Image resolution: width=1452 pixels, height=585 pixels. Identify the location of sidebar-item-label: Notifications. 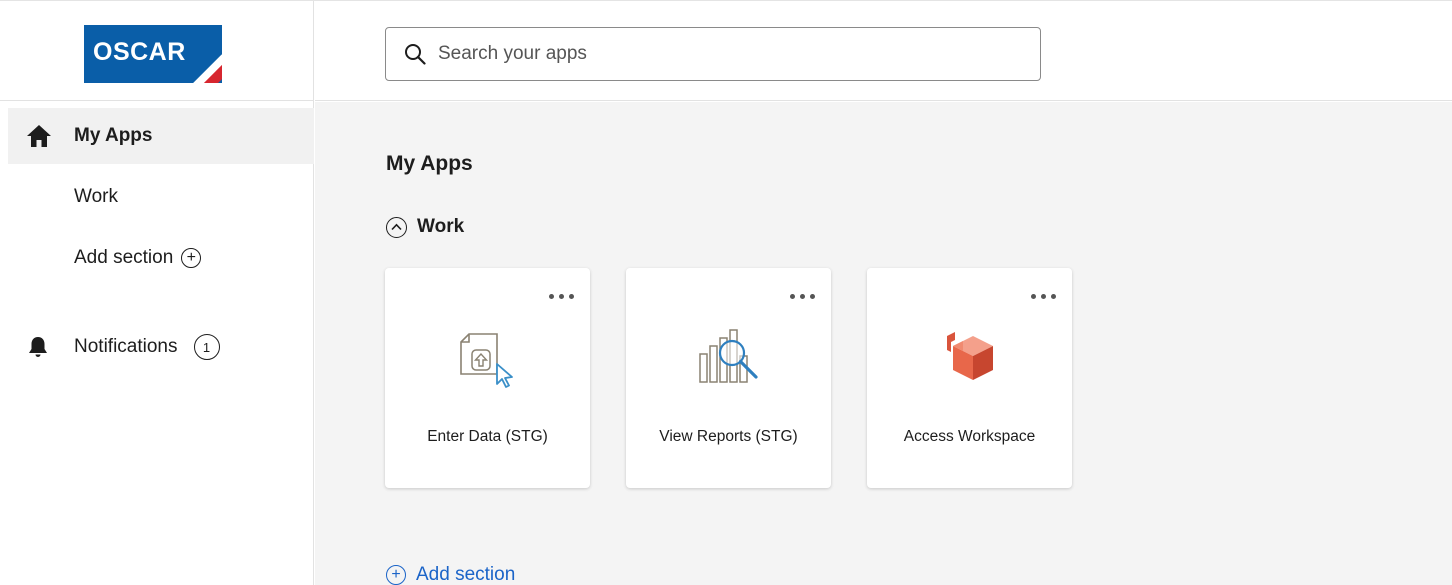
(126, 346).